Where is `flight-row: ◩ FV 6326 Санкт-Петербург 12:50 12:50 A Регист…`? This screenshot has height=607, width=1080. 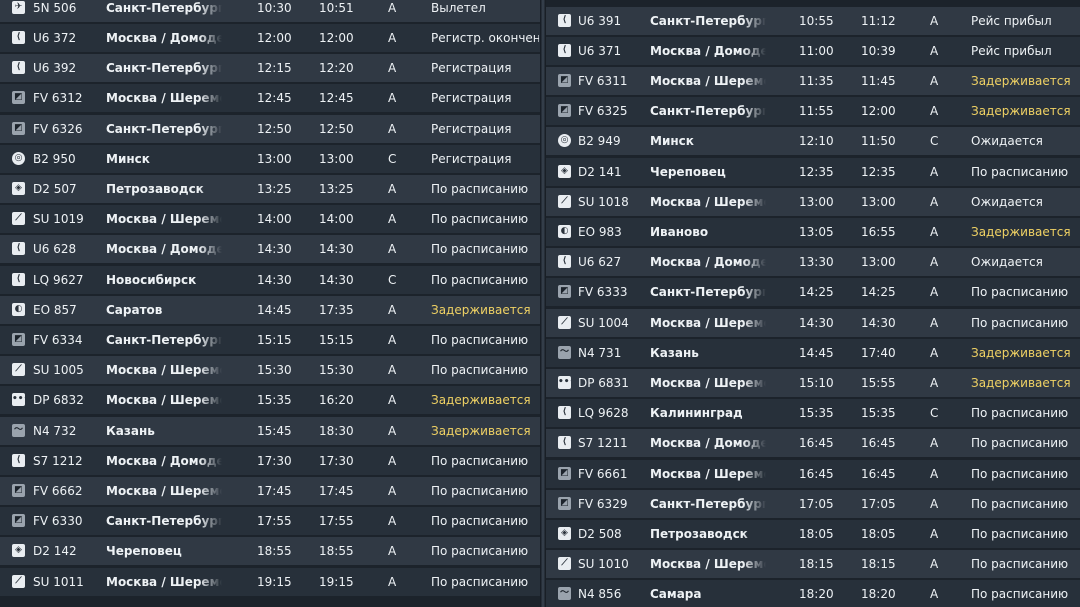
flight-row: ◩ FV 6326 Санкт-Петербург 12:50 12:50 A Регист… is located at coordinates (270, 128).